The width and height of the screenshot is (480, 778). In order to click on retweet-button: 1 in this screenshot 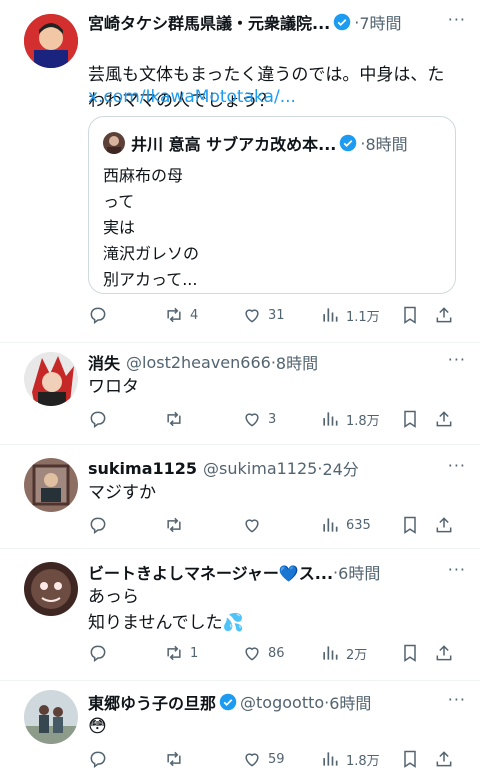, I will do `click(181, 653)`.